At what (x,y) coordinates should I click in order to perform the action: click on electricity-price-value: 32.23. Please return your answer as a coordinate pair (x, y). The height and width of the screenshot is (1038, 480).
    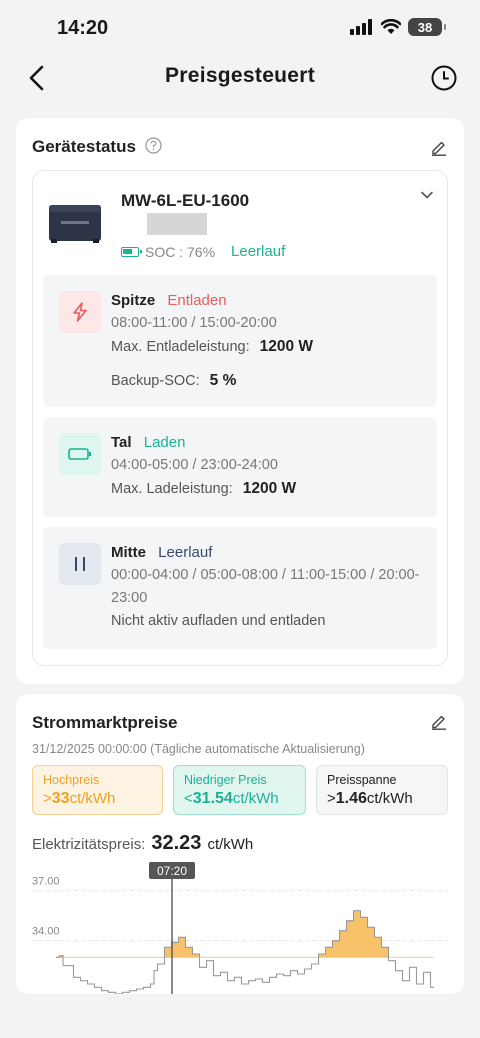
    Looking at the image, I should click on (176, 843).